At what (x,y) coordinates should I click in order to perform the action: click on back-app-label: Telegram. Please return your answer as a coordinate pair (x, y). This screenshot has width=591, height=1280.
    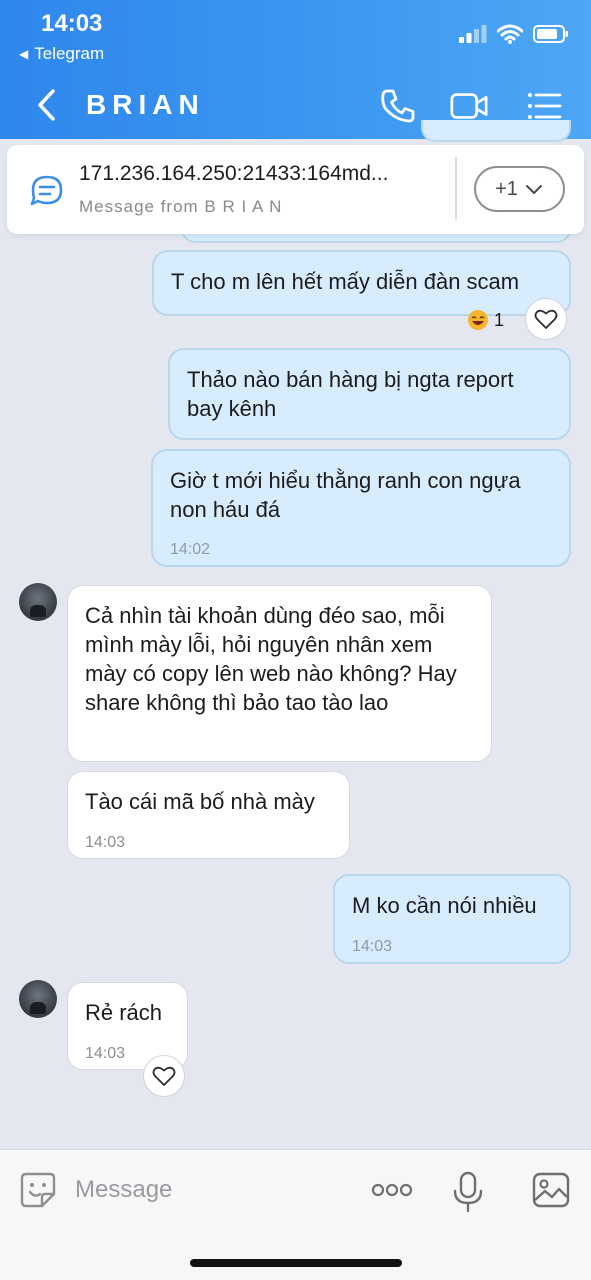
    Looking at the image, I should click on (69, 53).